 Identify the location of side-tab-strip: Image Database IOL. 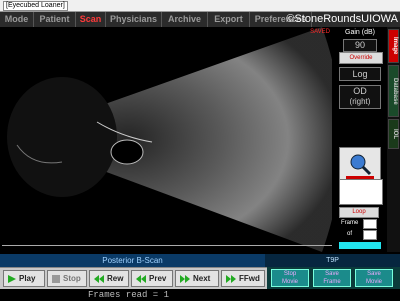
(393, 139).